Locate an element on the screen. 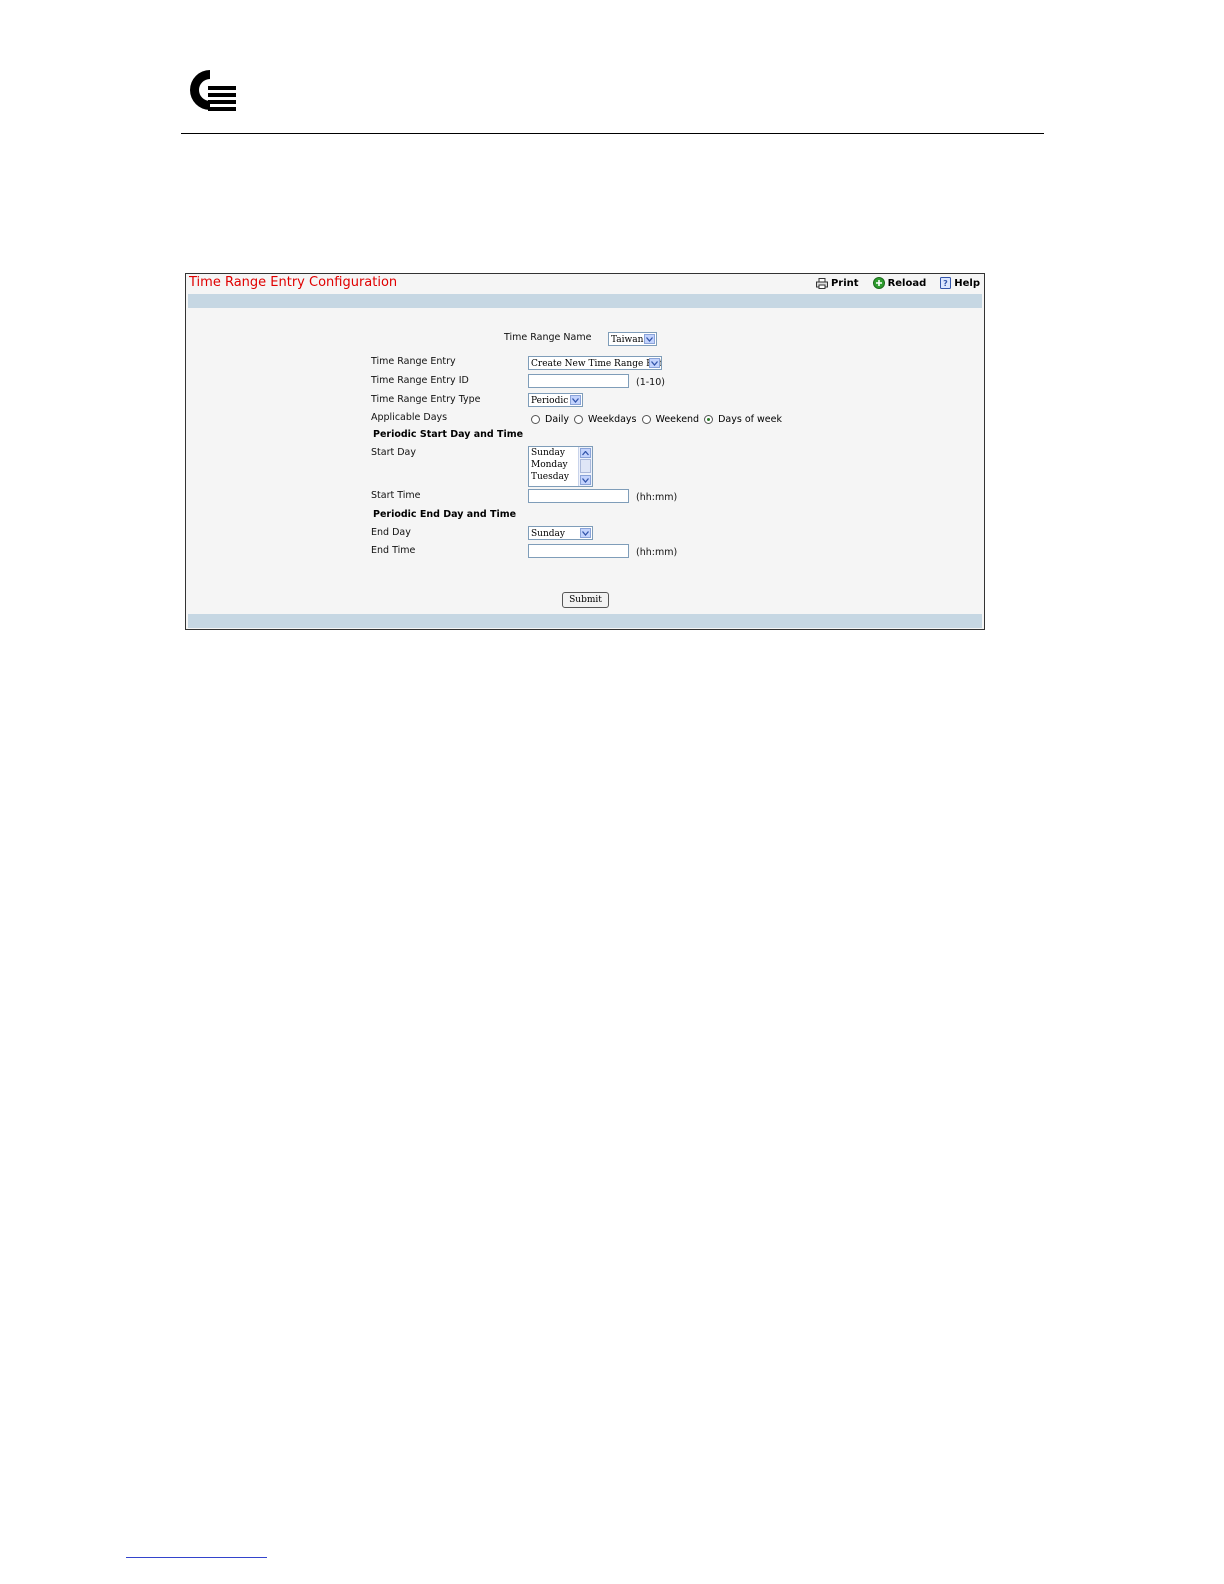 The height and width of the screenshot is (1584, 1224). time-range-entry-id-input is located at coordinates (578, 381).